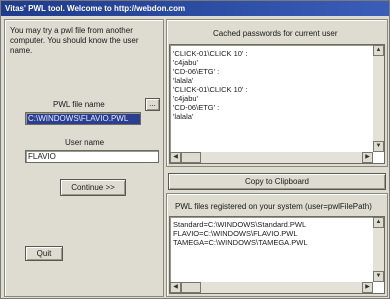 The height and width of the screenshot is (299, 390). What do you see at coordinates (271, 157) in the screenshot?
I see `cached-hscroll: ◀ ▶` at bounding box center [271, 157].